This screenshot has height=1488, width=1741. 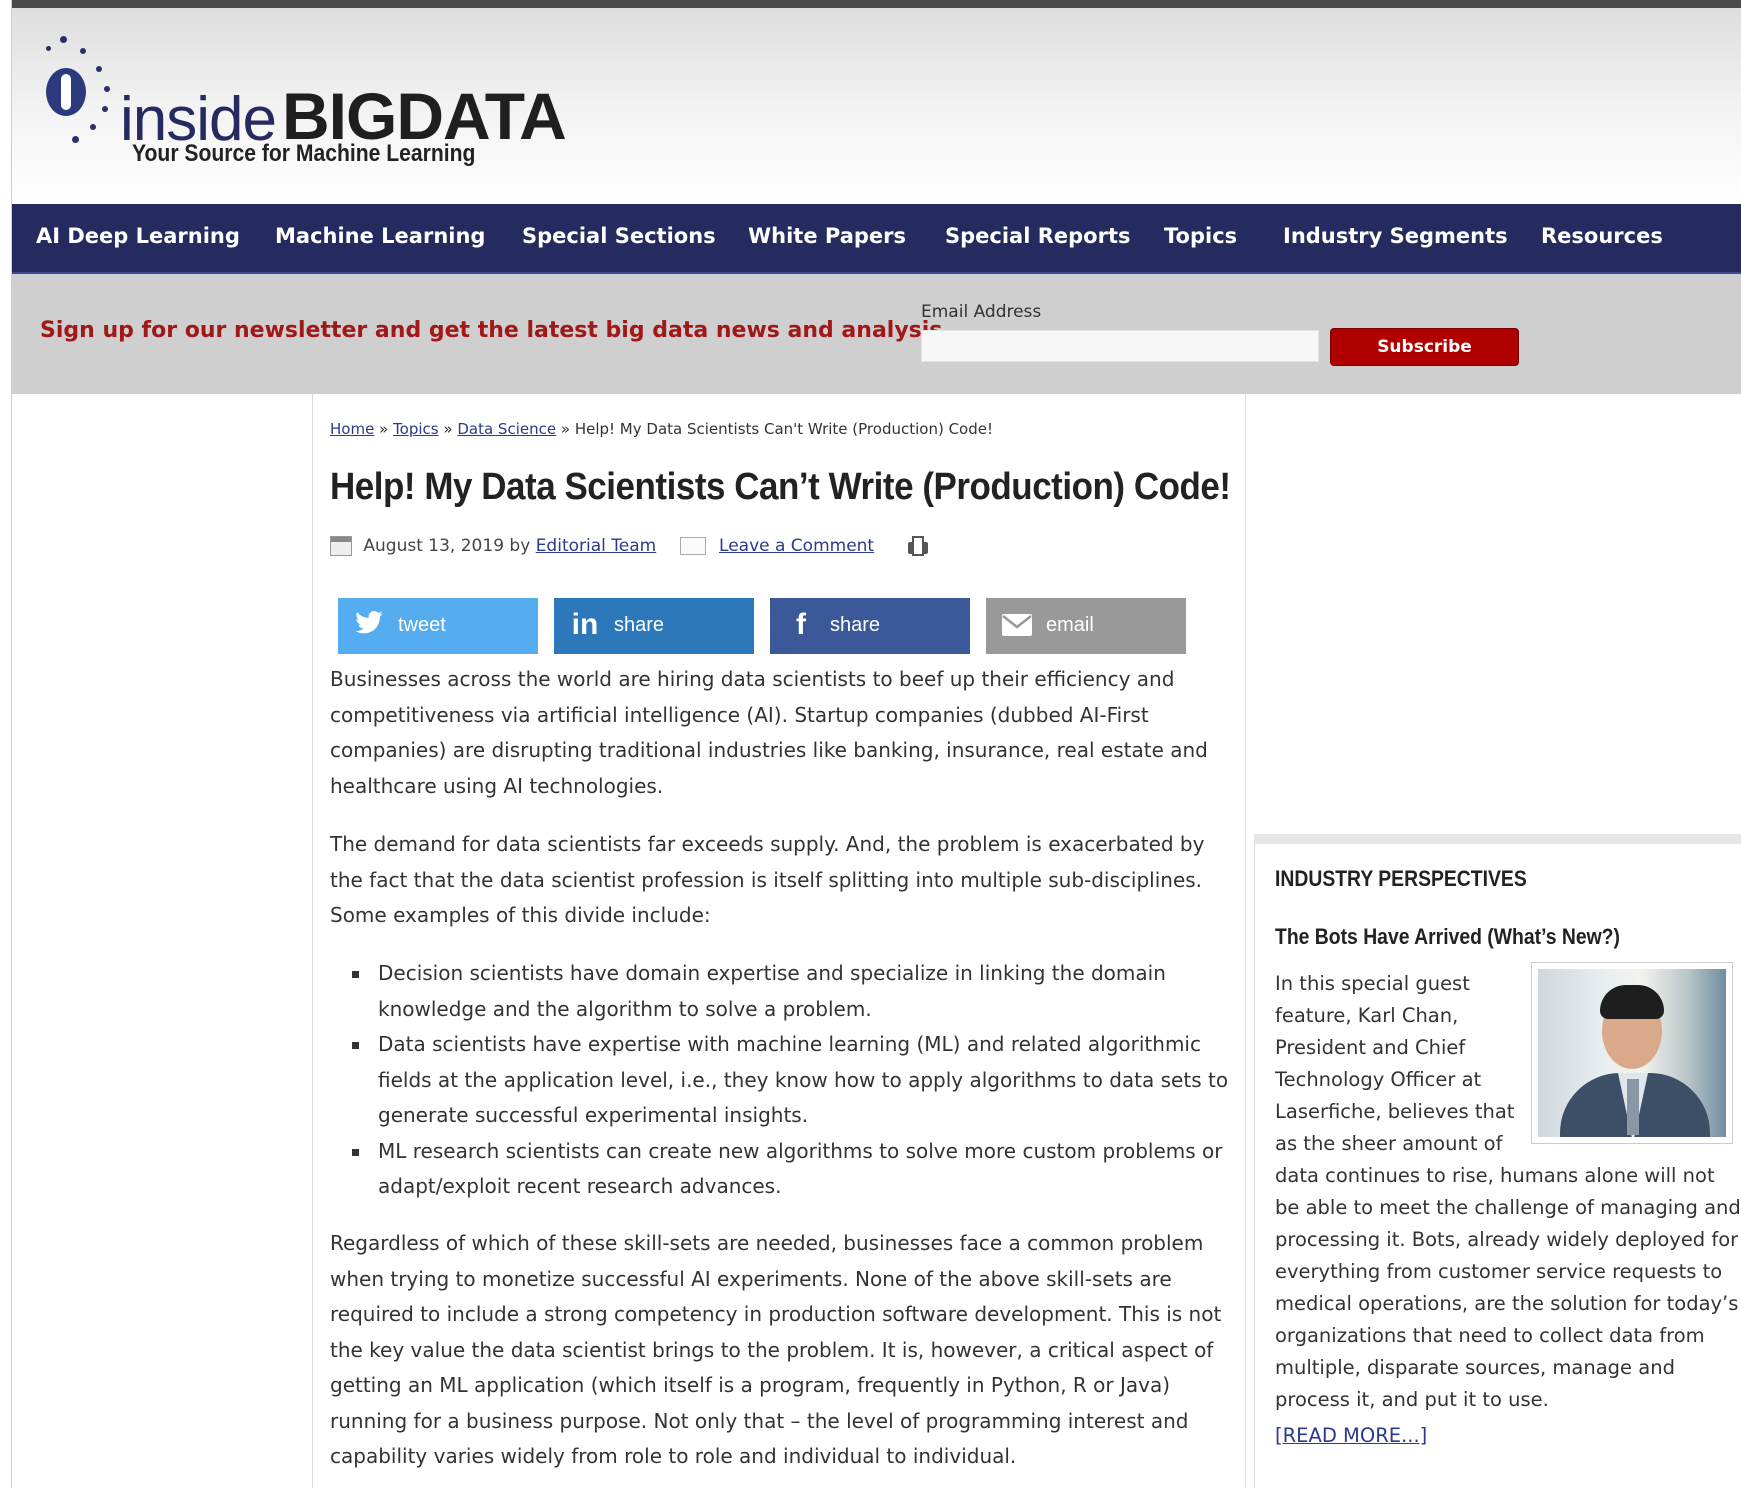 I want to click on nav-item-machine-learning: Machine Learning, so click(x=380, y=236).